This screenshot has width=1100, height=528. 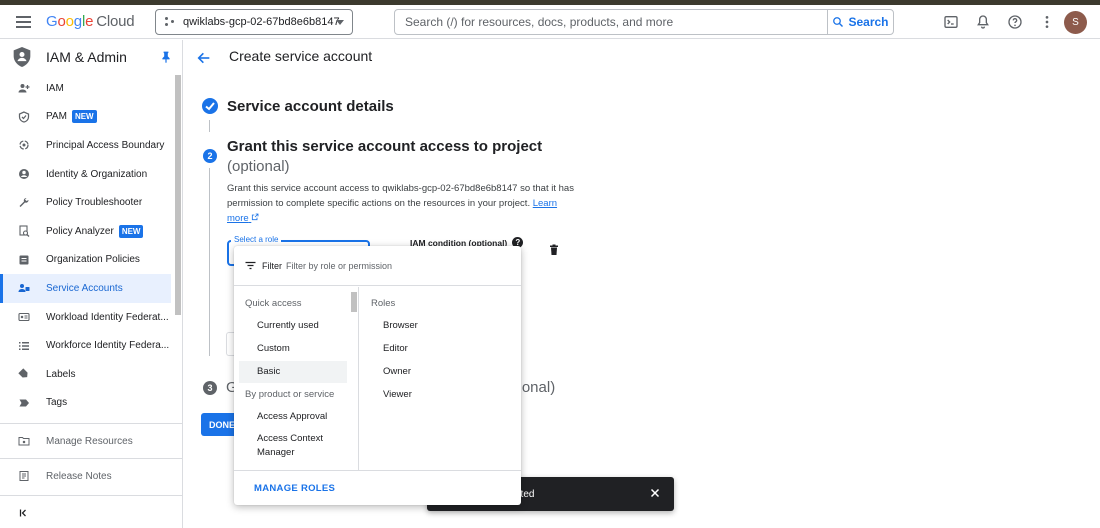 I want to click on sidebar-title: IAM & Admin, so click(x=86, y=57).